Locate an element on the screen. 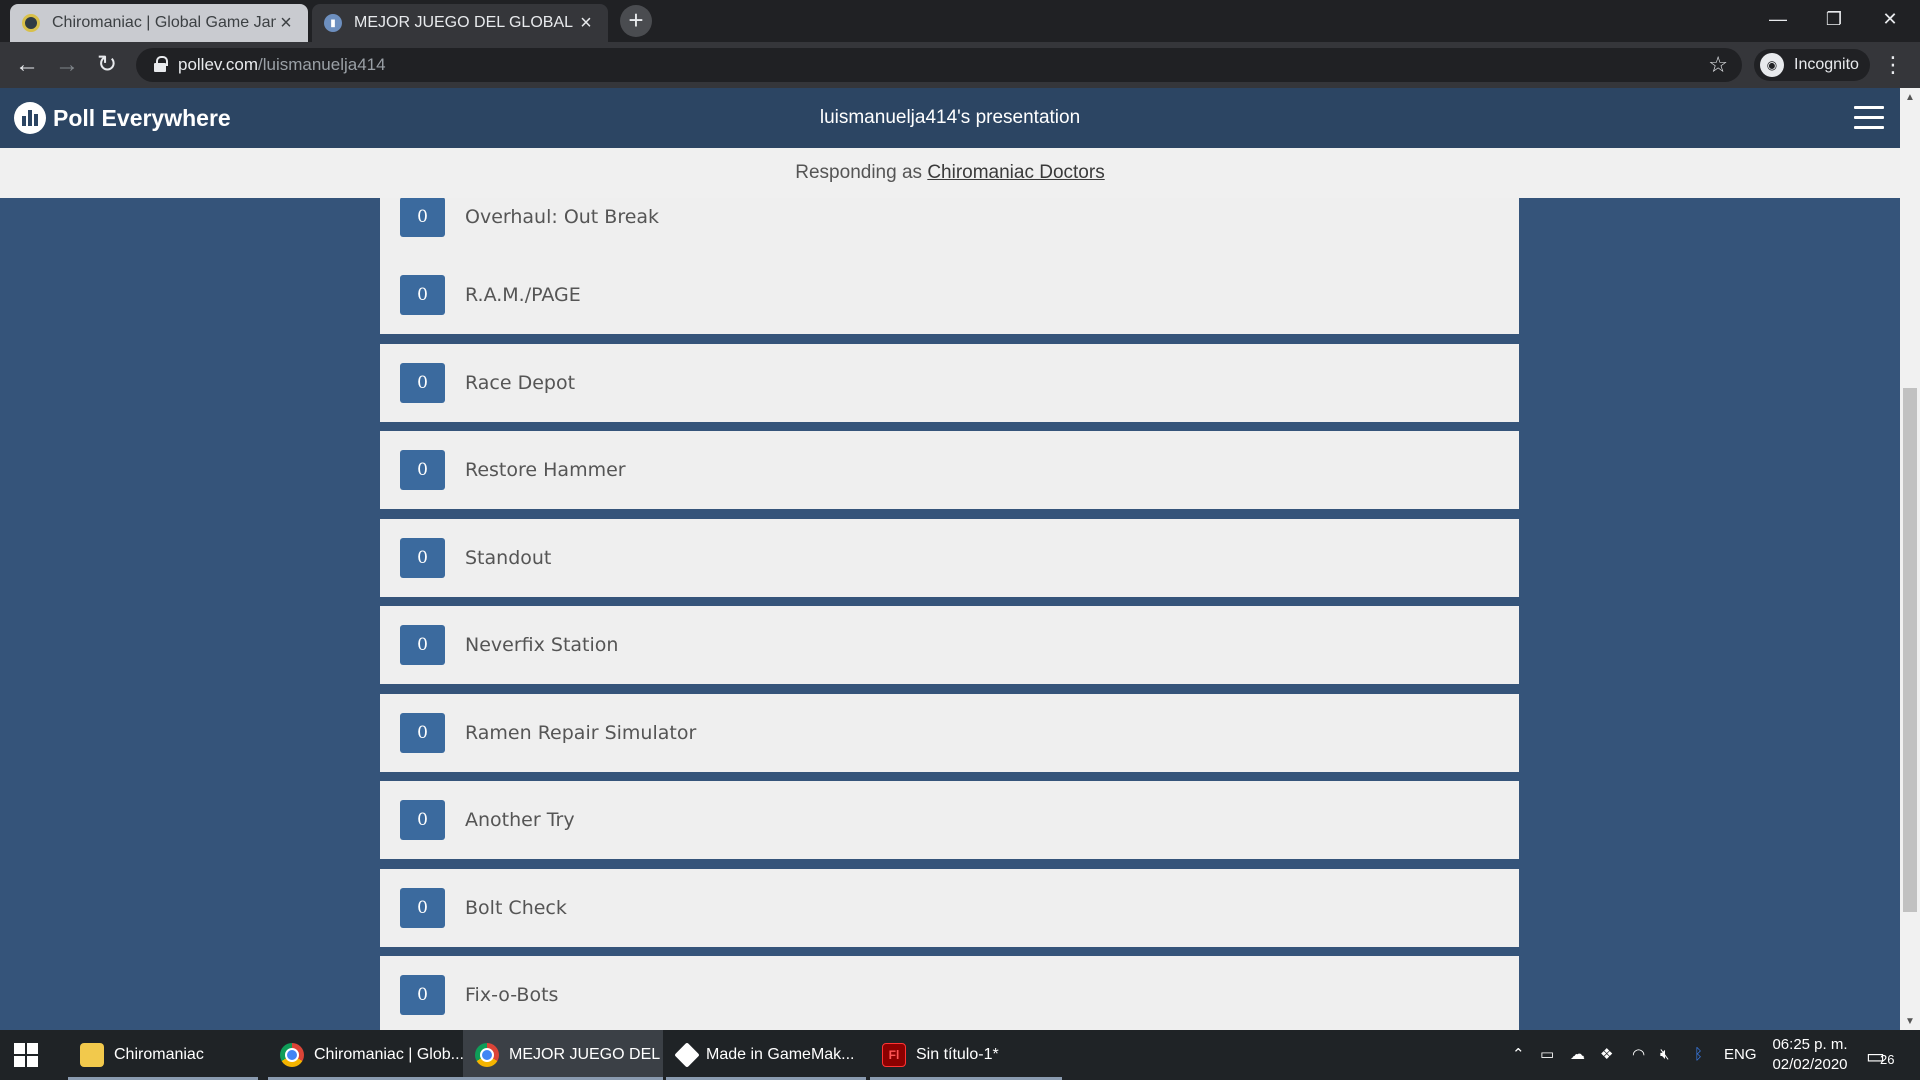  windows-start-icon is located at coordinates (26, 1055).